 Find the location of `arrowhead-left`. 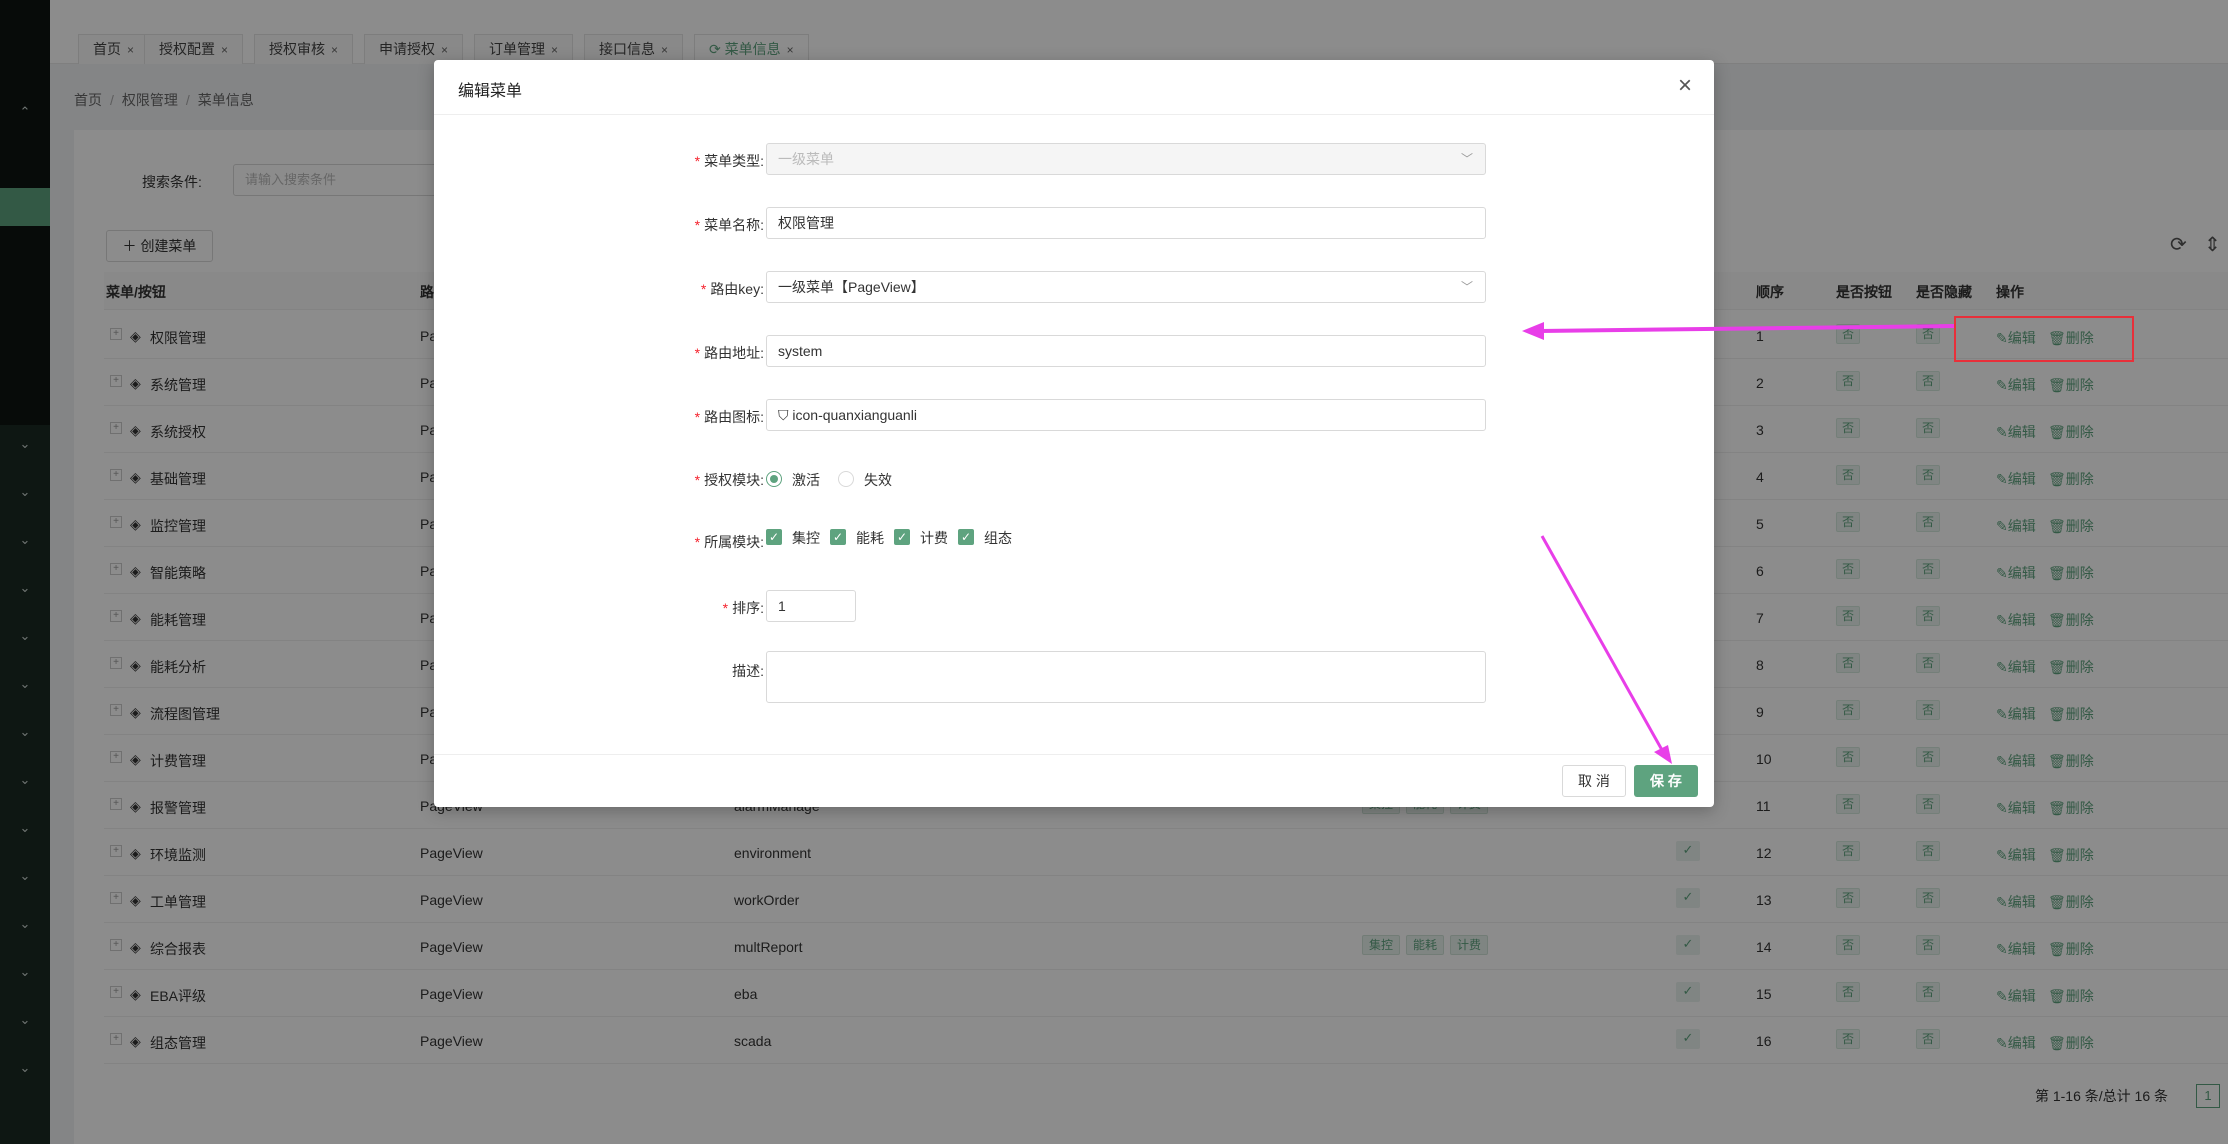

arrowhead-left is located at coordinates (1533, 331).